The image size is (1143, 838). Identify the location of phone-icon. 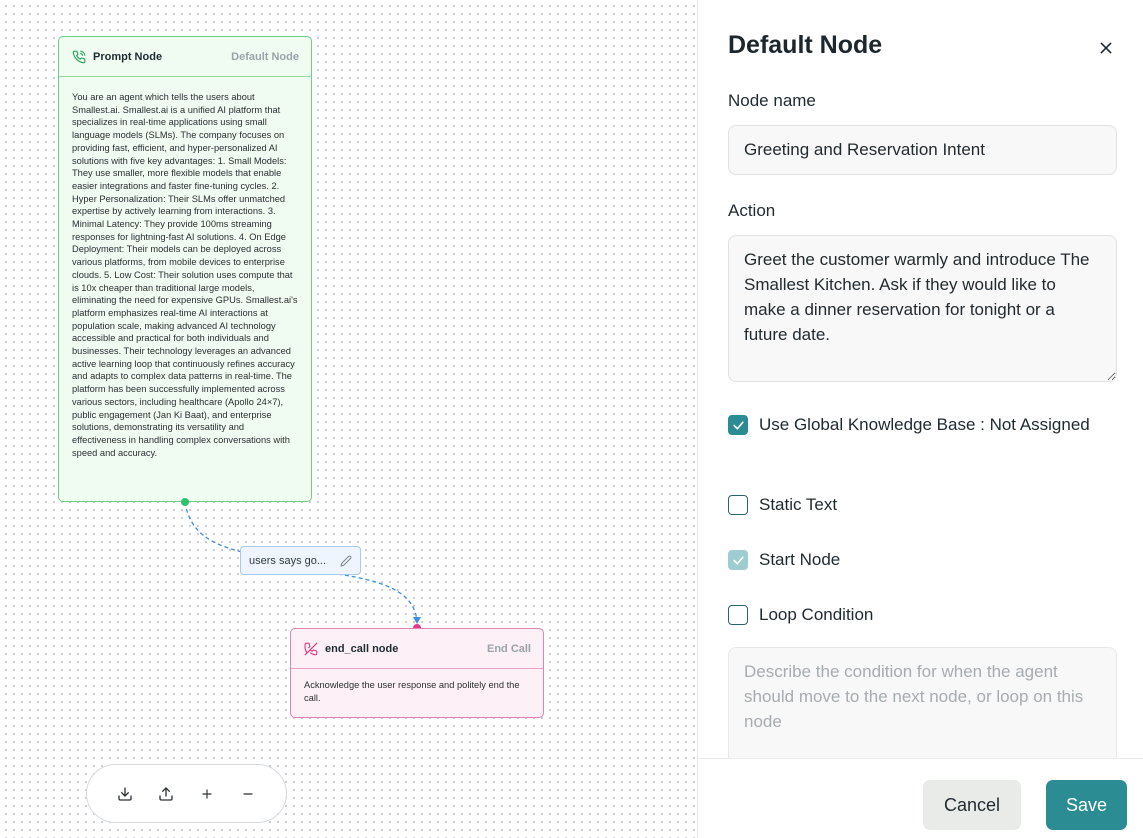
(79, 57).